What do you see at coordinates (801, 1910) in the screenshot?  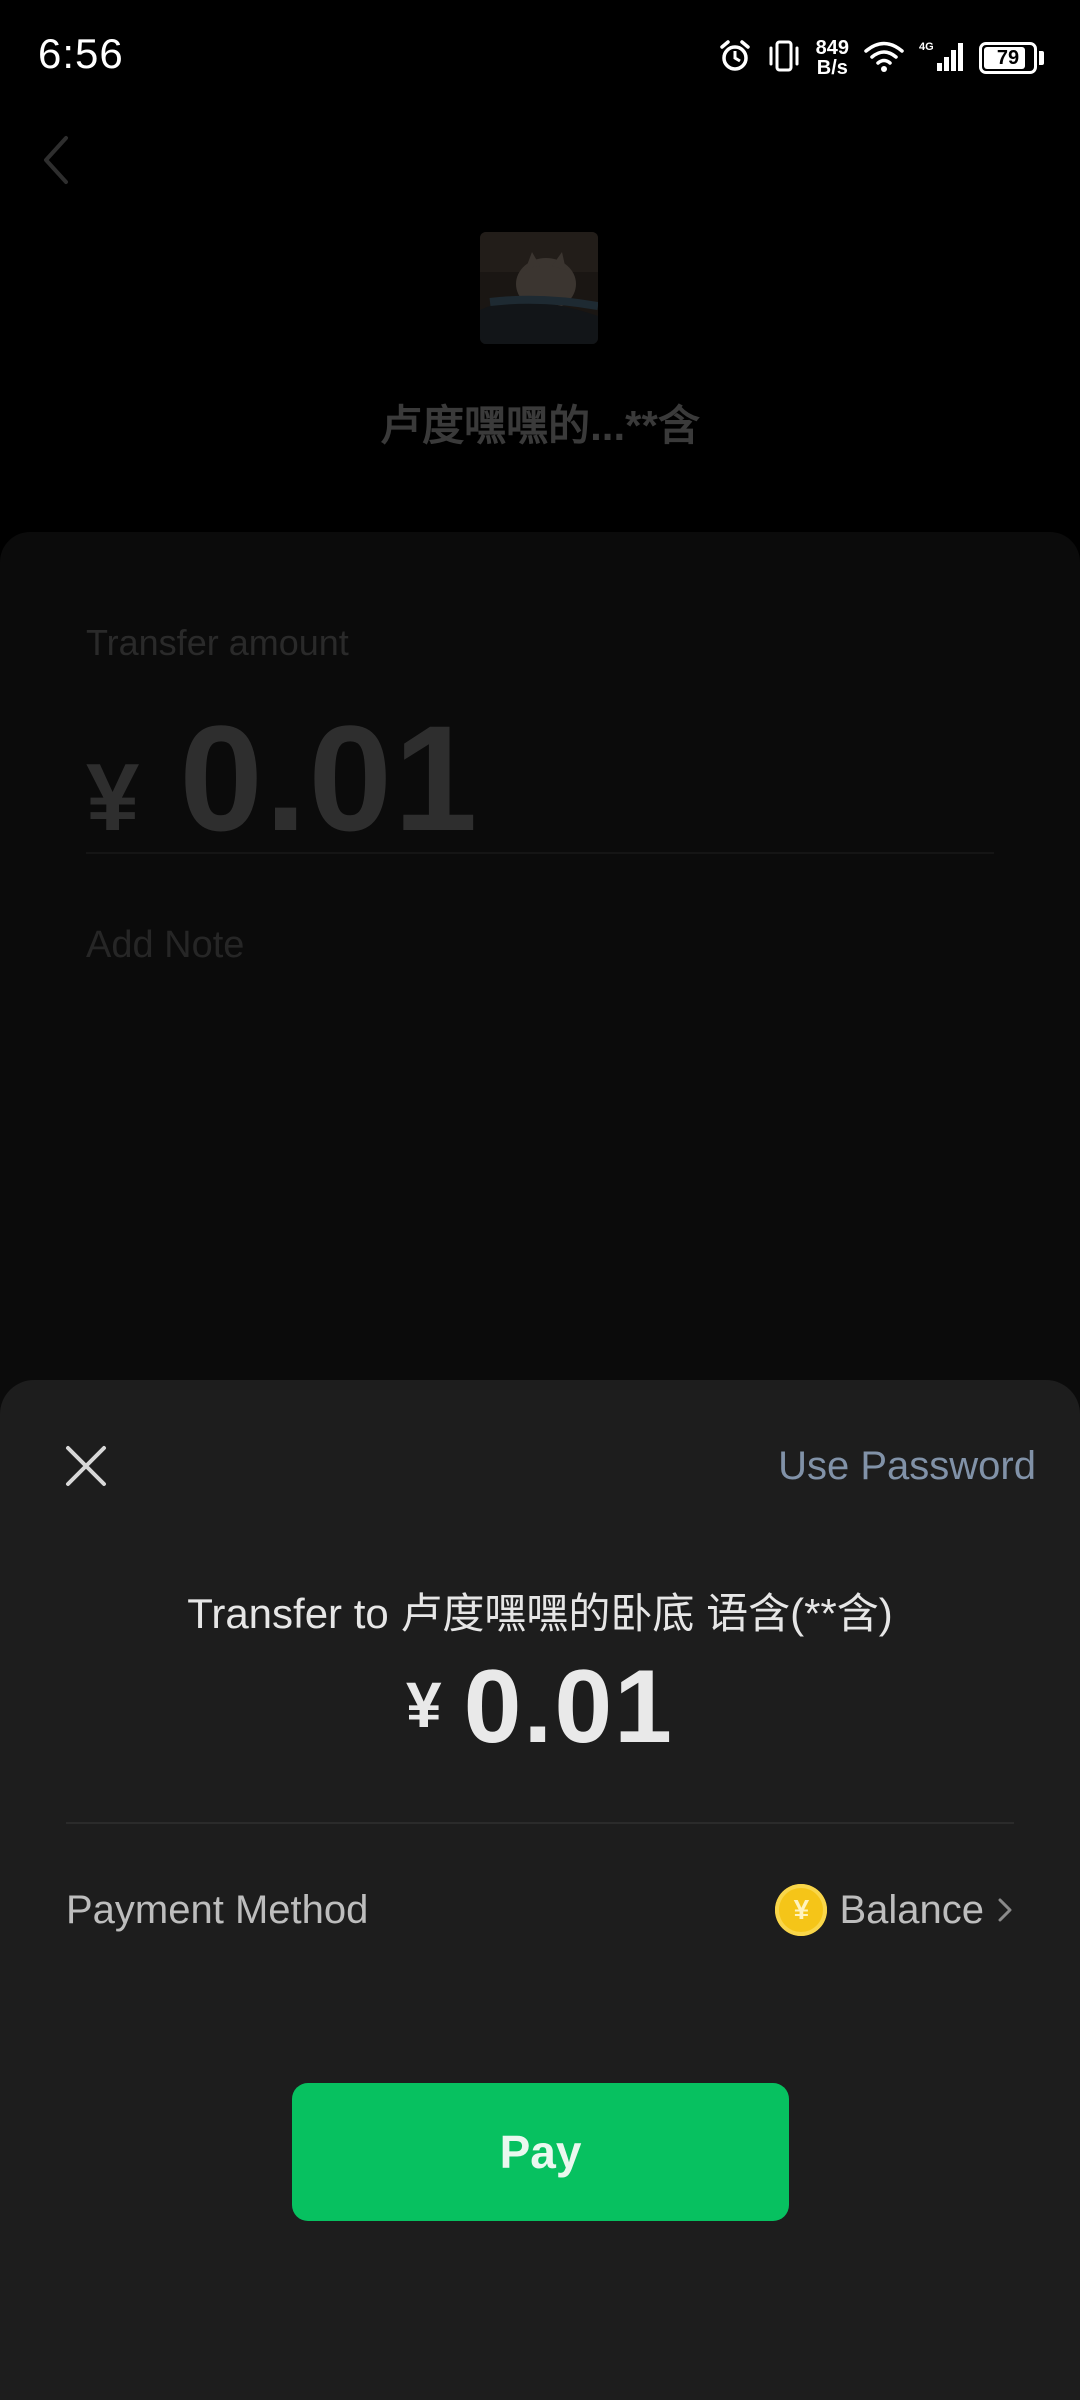 I see `yuan-coin-icon: ¥` at bounding box center [801, 1910].